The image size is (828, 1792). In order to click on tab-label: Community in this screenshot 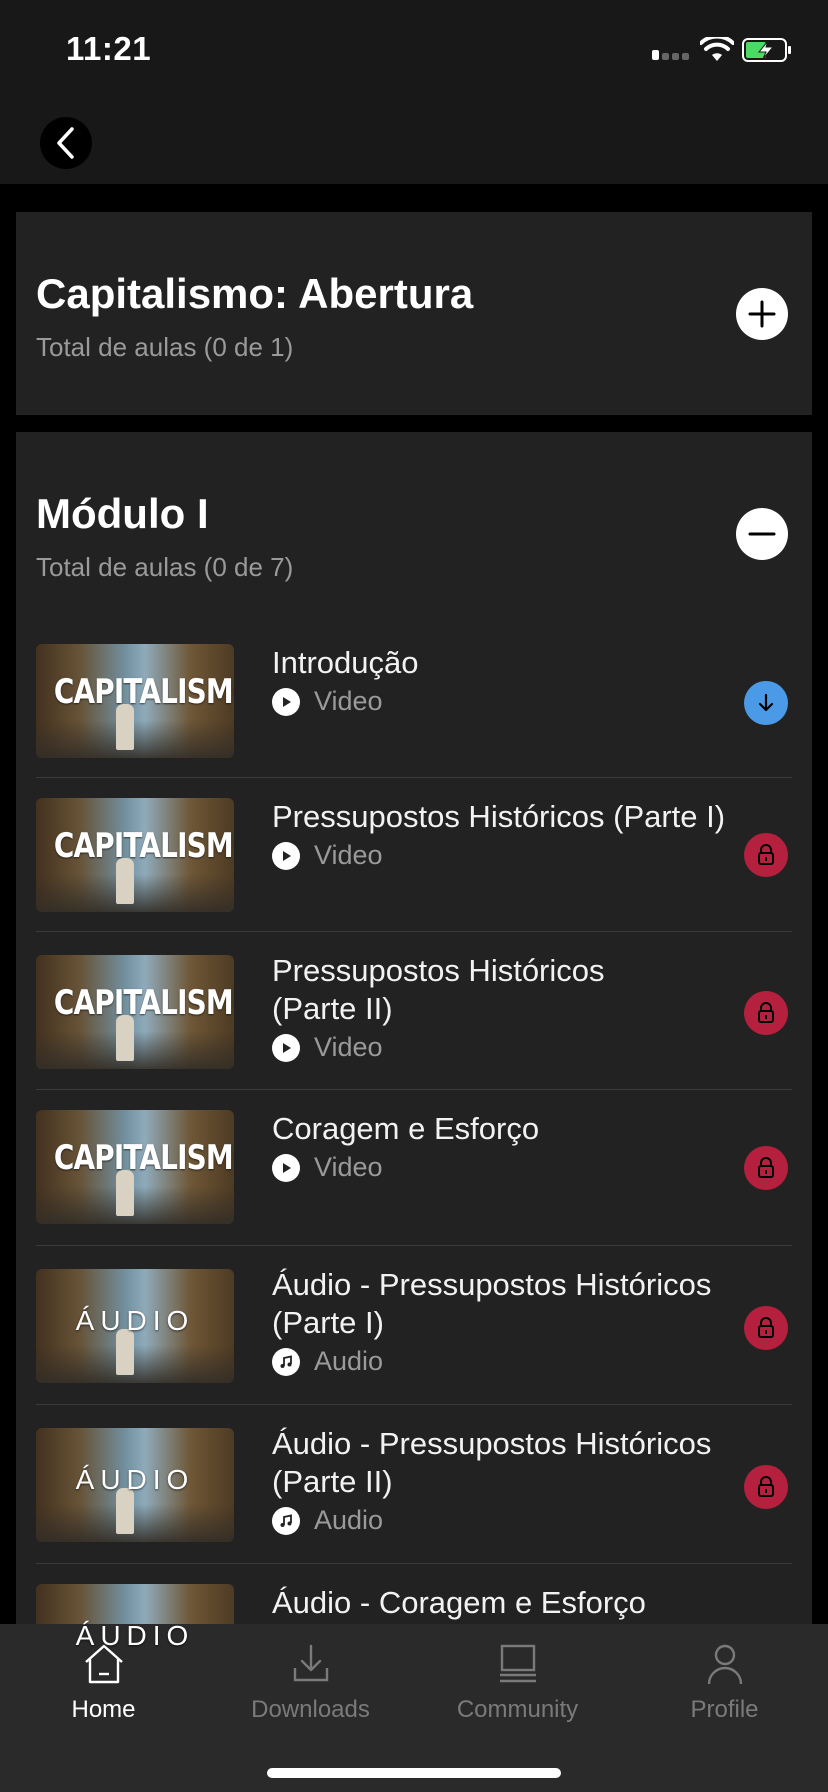, I will do `click(517, 1709)`.